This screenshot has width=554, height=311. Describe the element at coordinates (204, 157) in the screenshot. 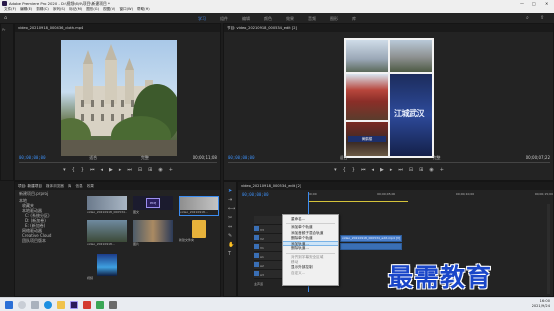

I see `source-timecode-right: 00;00;11;08` at that location.